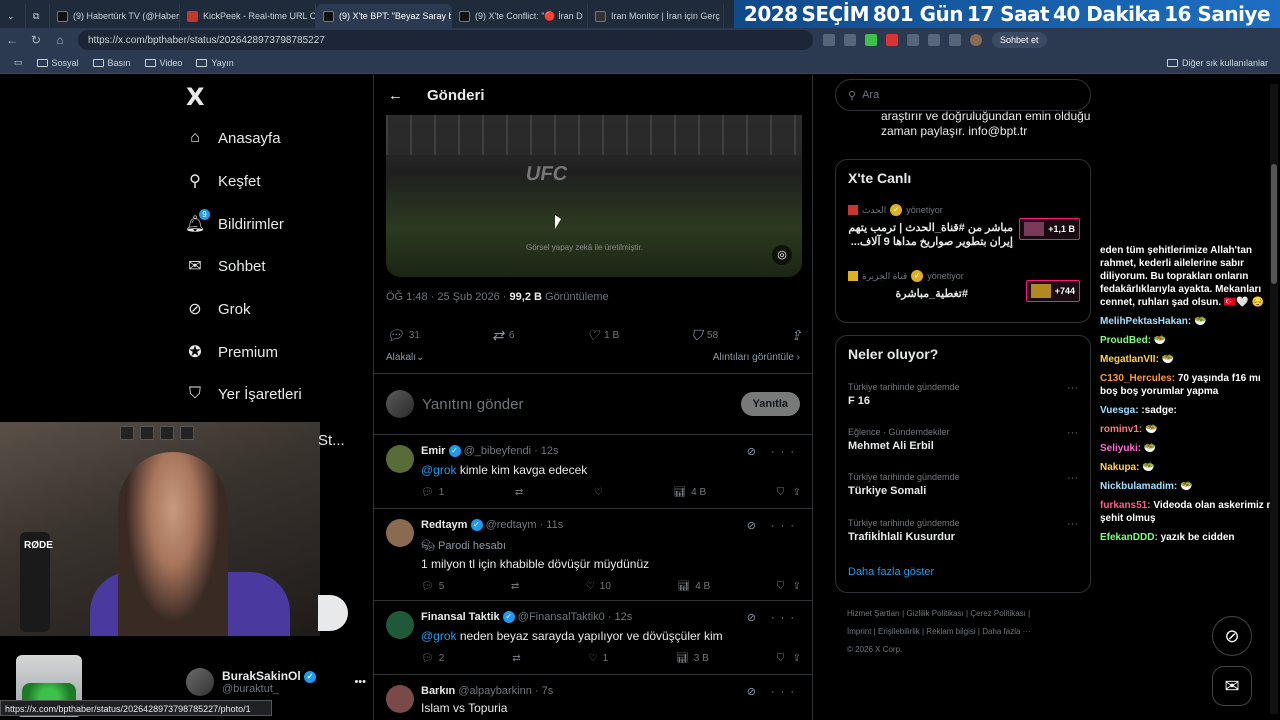  I want to click on grok-floating-button: ⊘, so click(1232, 636).